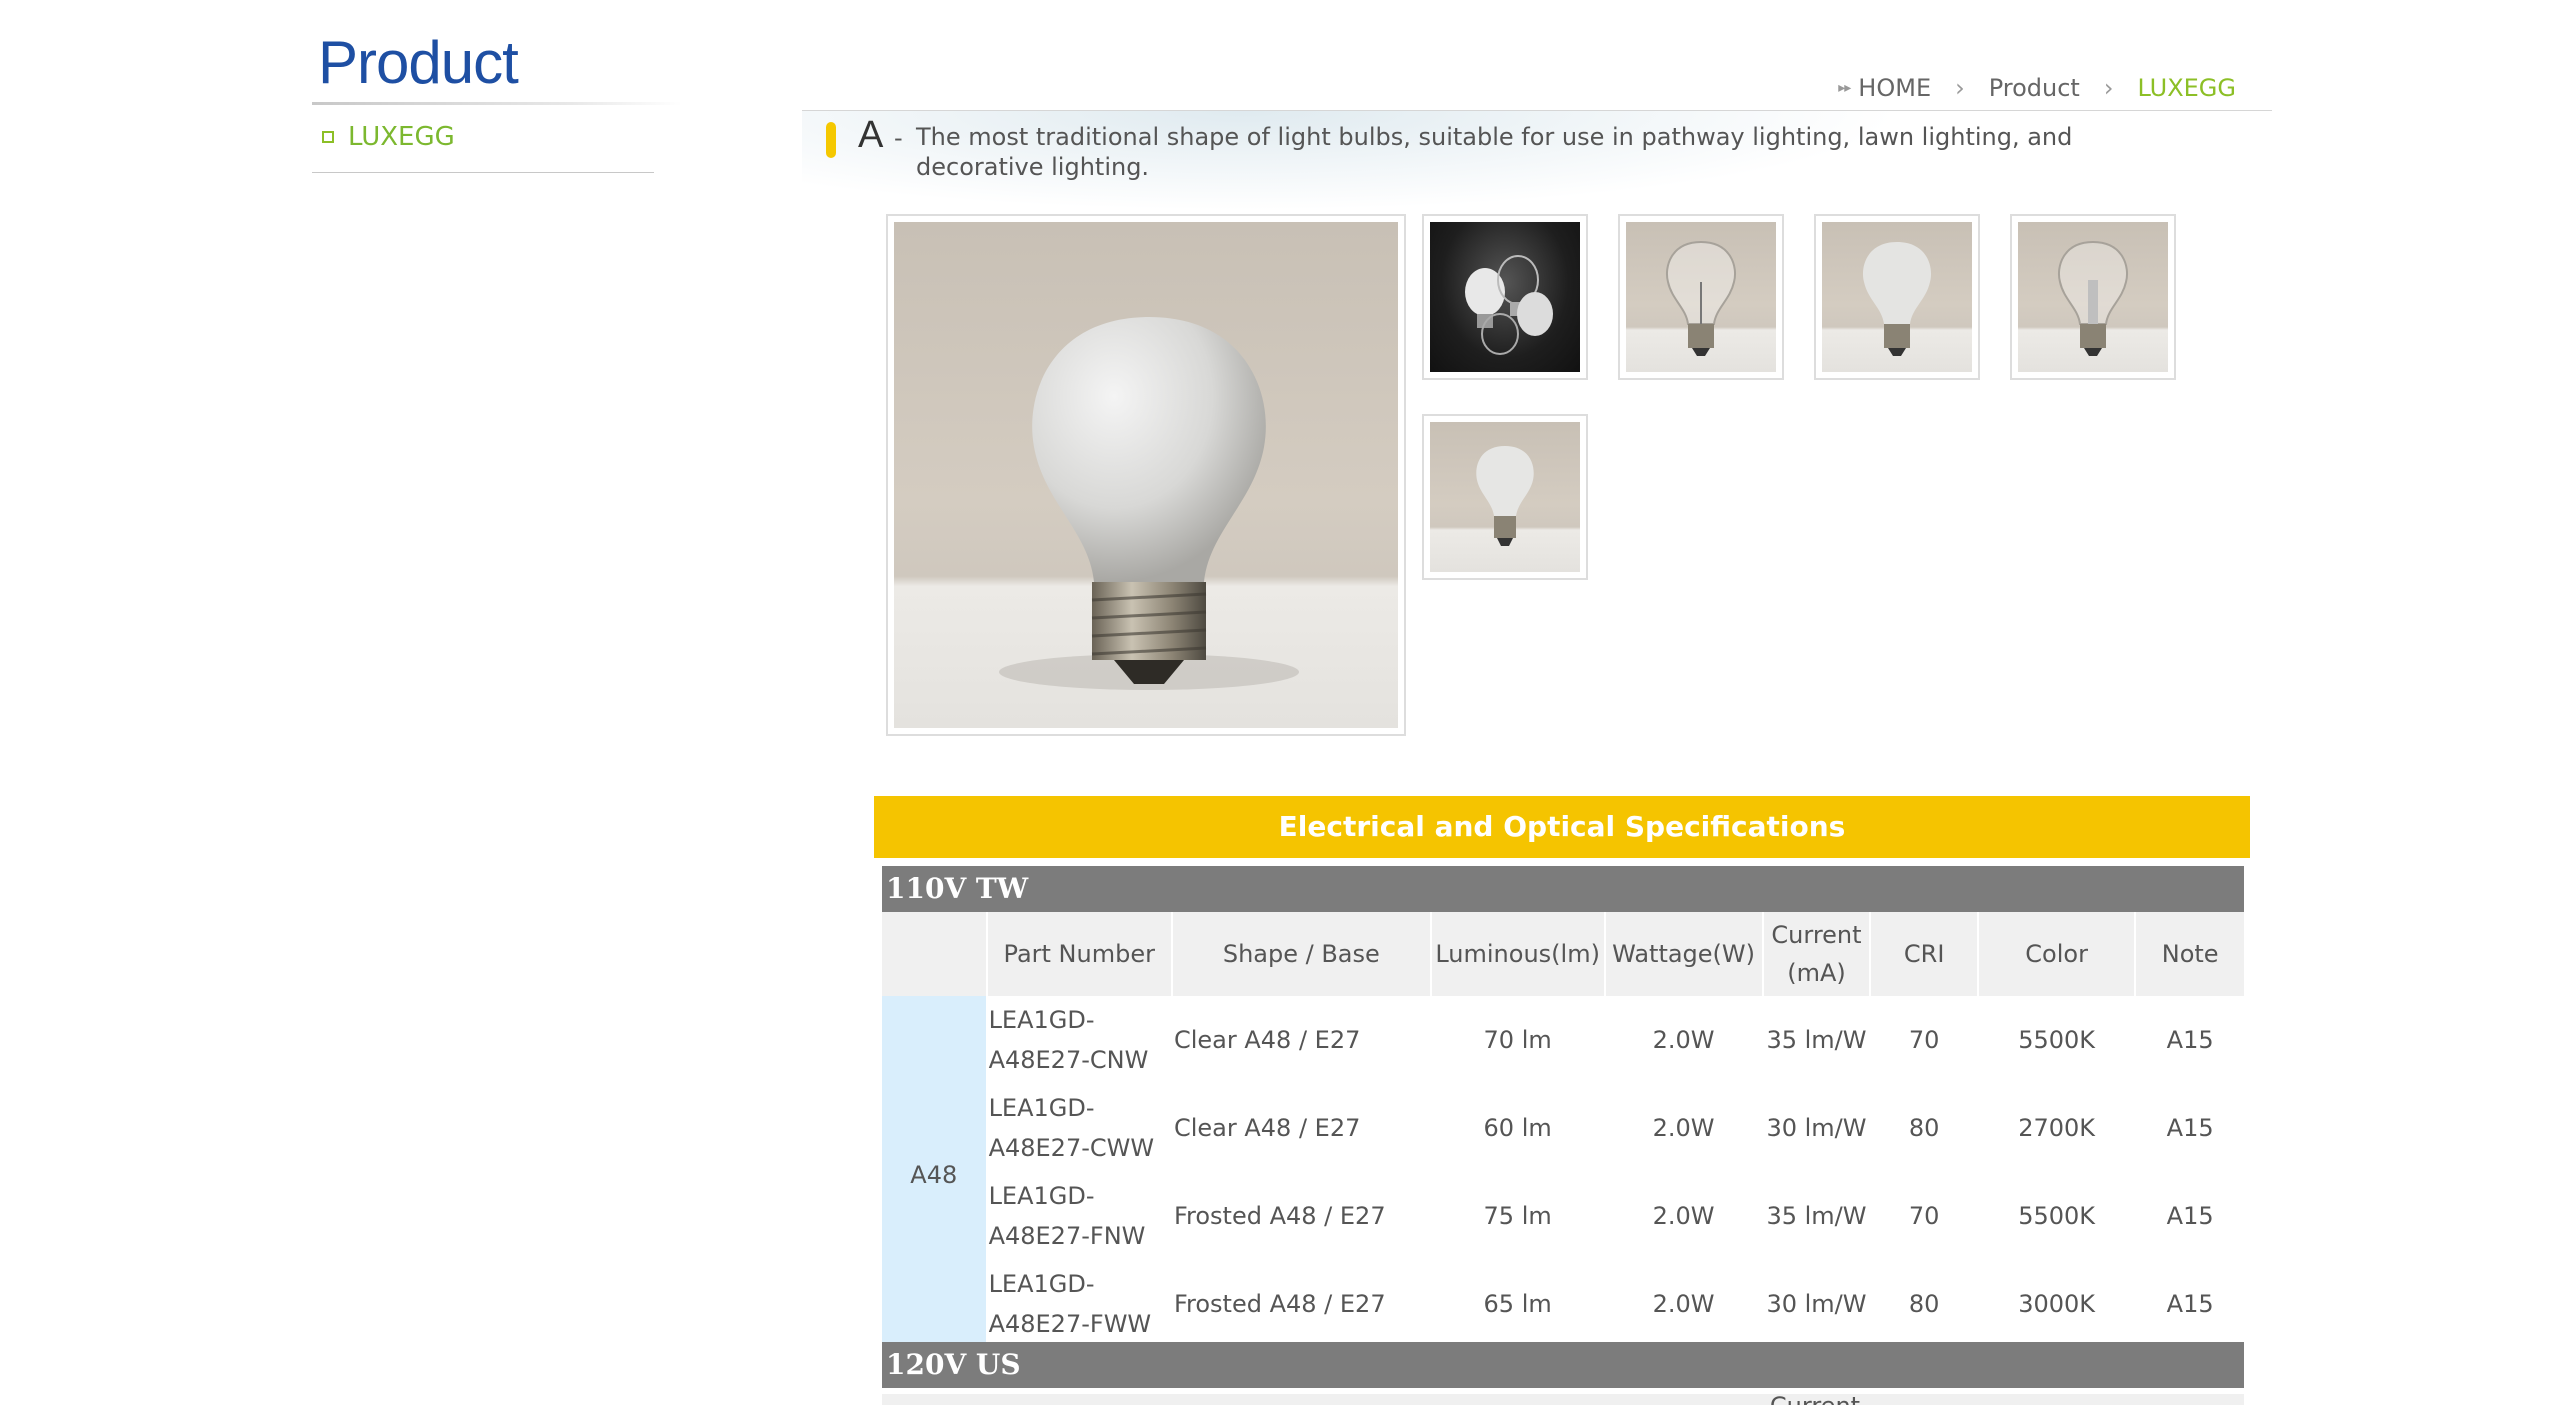  I want to click on column-header, so click(934, 954).